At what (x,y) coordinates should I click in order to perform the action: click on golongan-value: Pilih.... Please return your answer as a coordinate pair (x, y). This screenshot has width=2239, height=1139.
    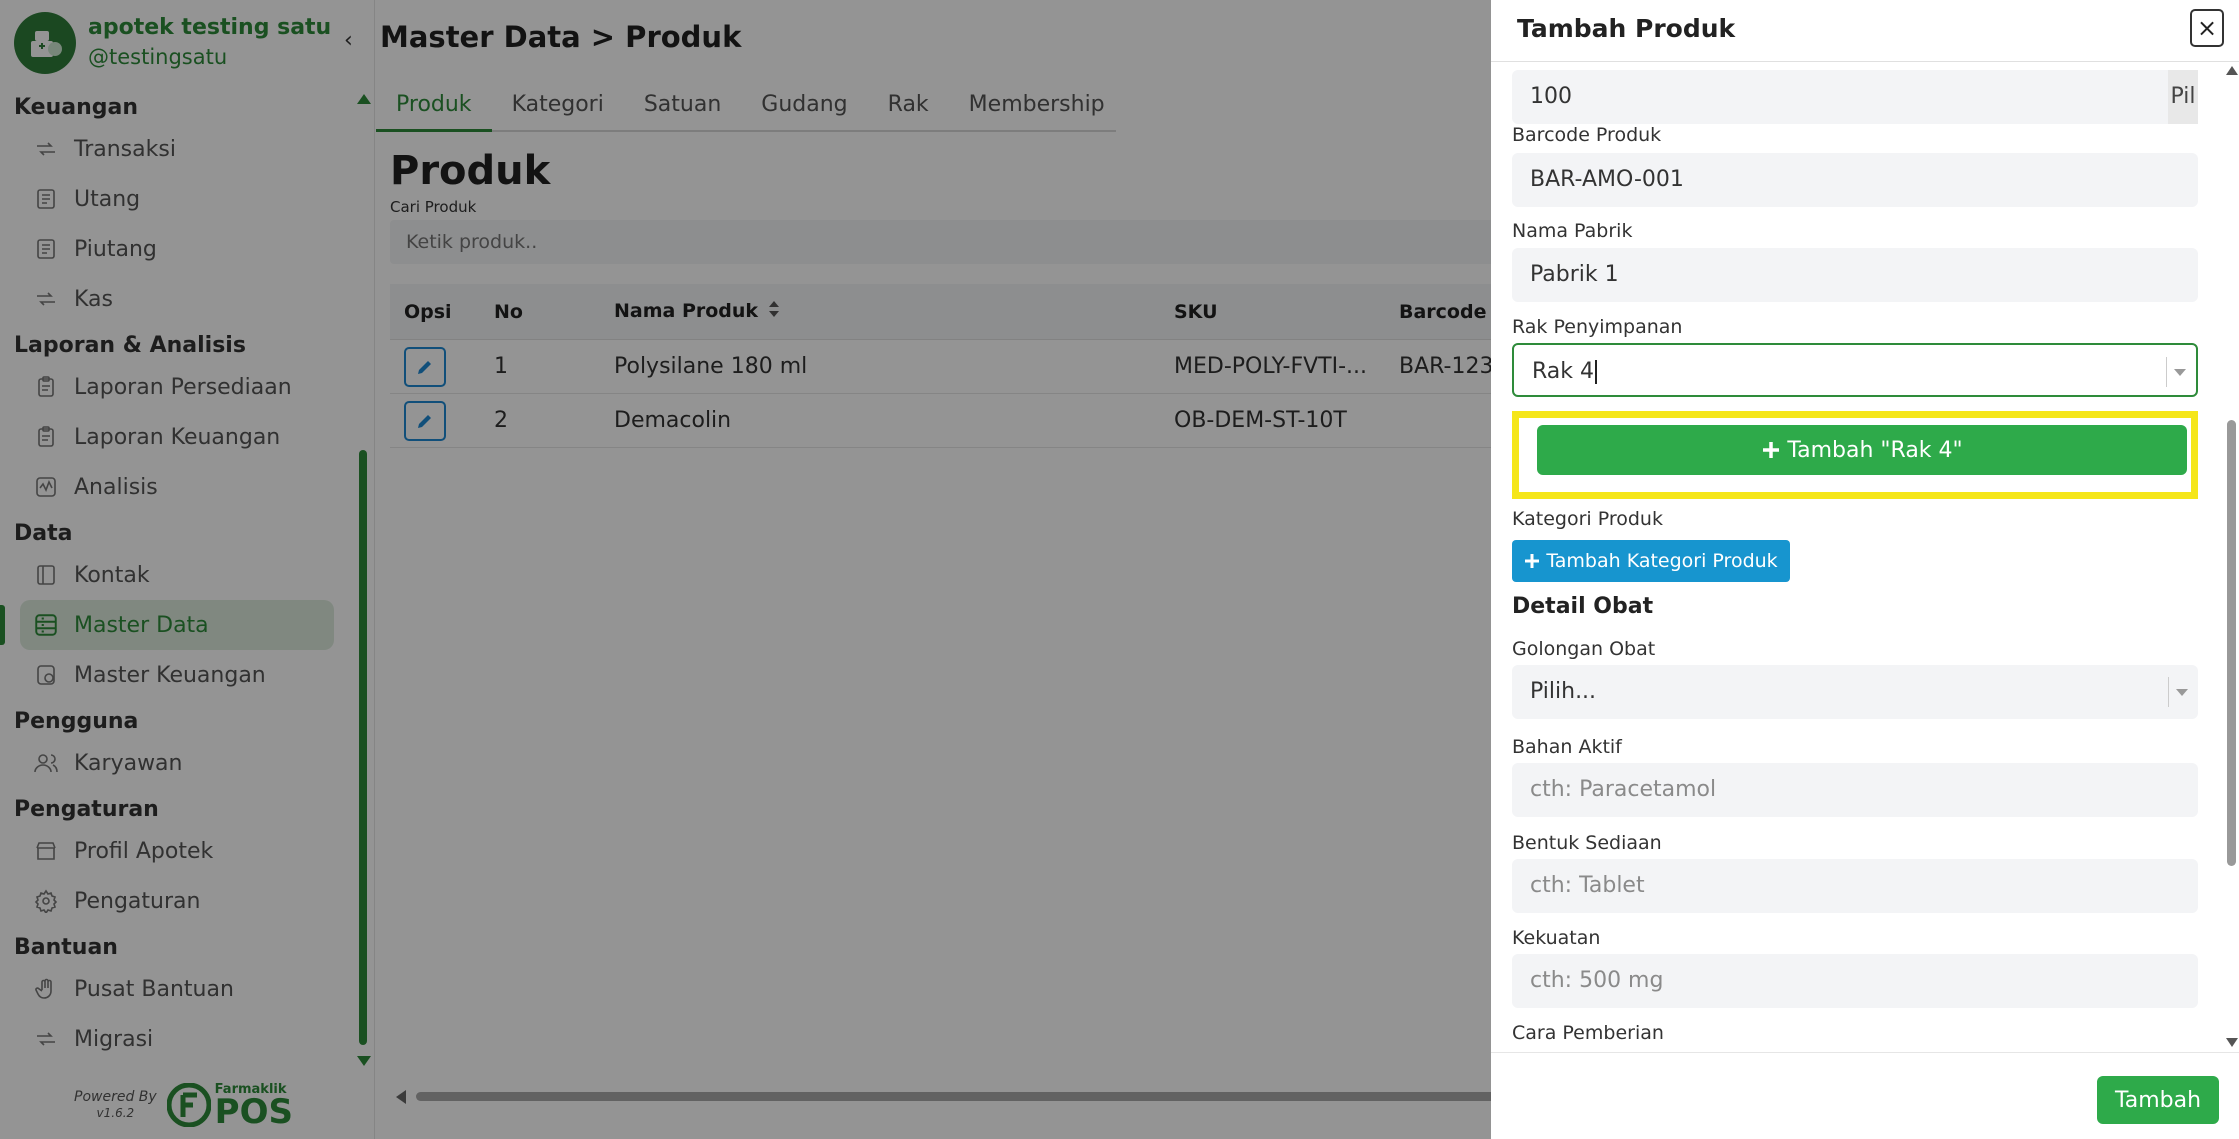
    Looking at the image, I should click on (1563, 691).